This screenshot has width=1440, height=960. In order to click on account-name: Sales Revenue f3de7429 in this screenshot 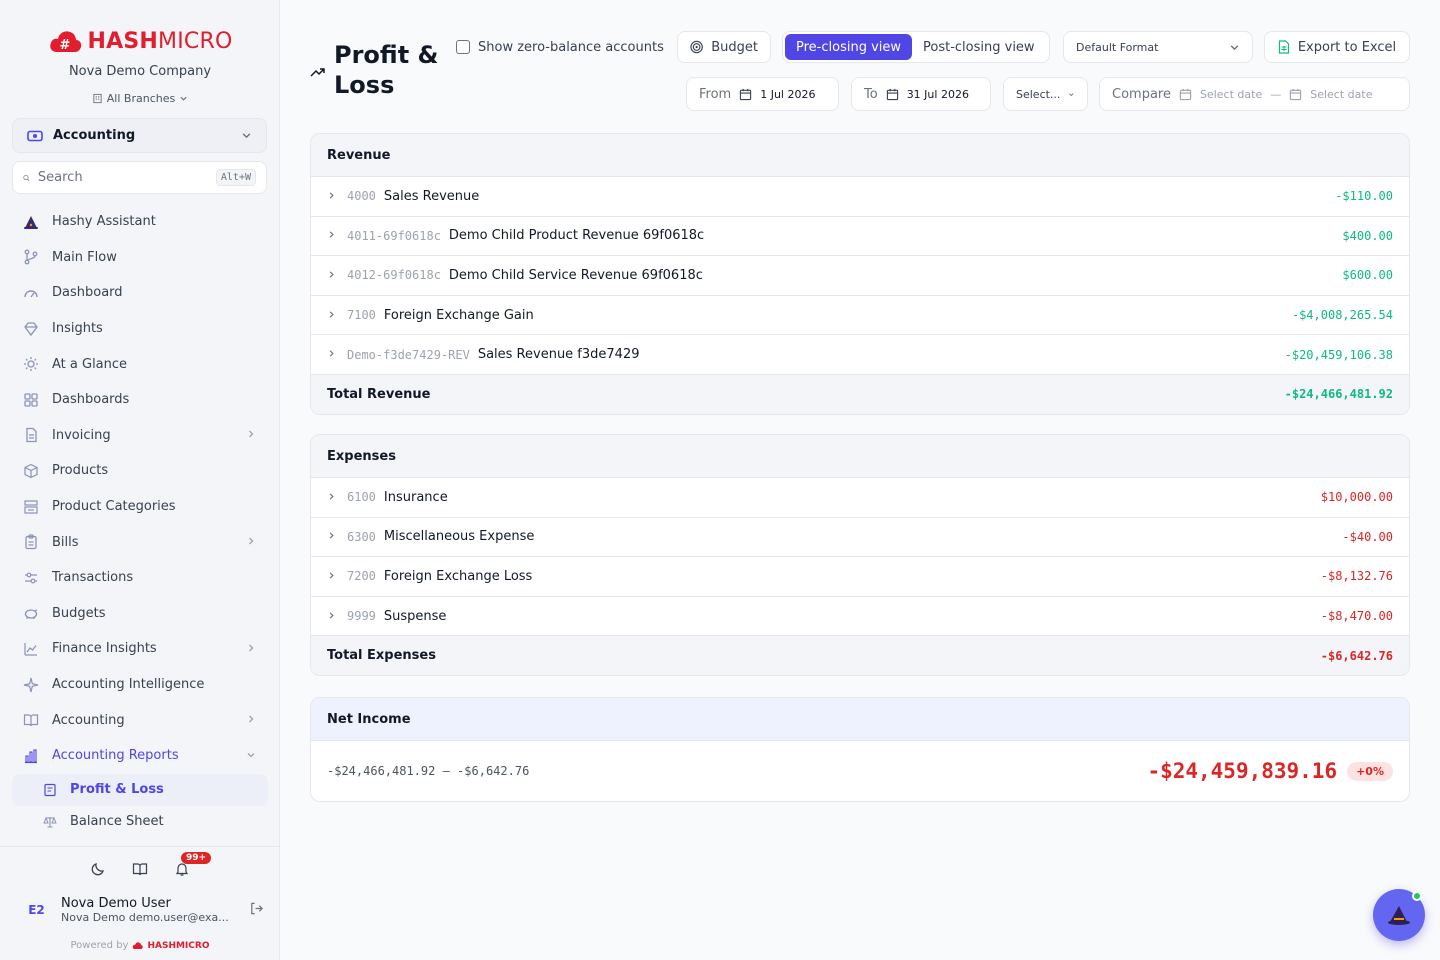, I will do `click(558, 355)`.